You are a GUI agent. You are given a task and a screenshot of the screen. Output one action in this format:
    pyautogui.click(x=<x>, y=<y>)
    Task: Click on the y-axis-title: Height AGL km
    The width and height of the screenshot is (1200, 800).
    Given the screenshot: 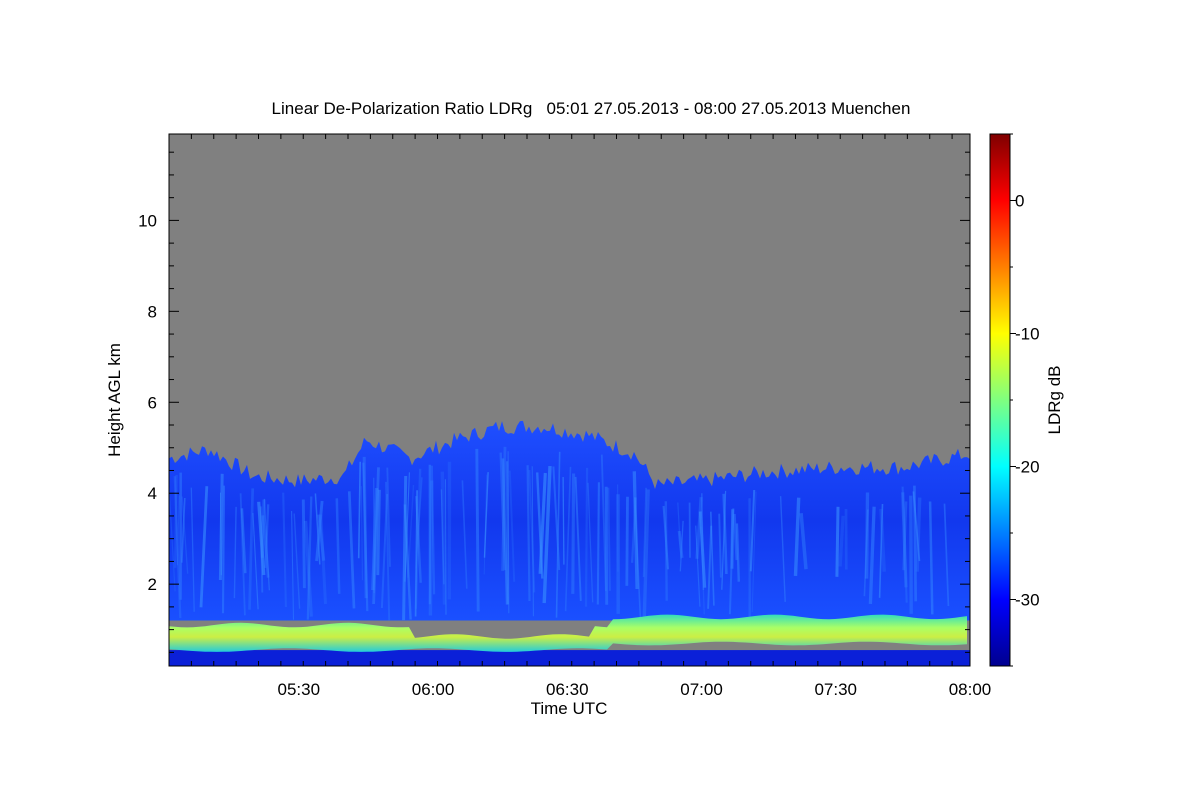 What is the action you would take?
    pyautogui.click(x=114, y=400)
    